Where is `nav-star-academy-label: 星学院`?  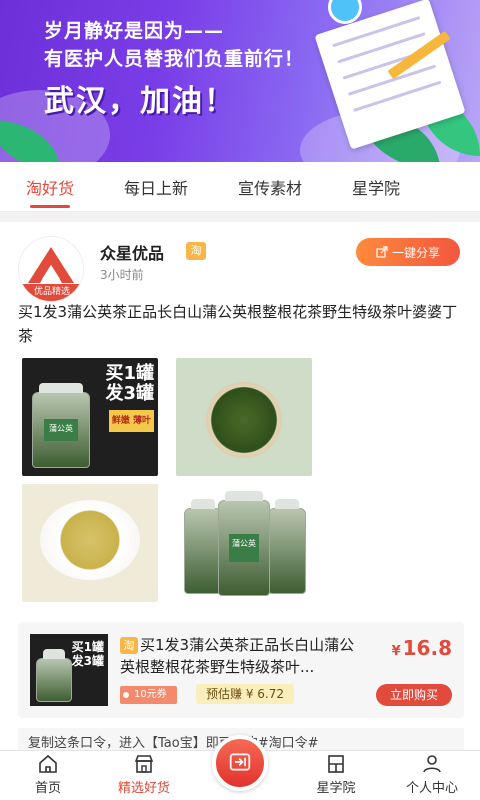
nav-star-academy-label: 星学院 is located at coordinates (336, 788).